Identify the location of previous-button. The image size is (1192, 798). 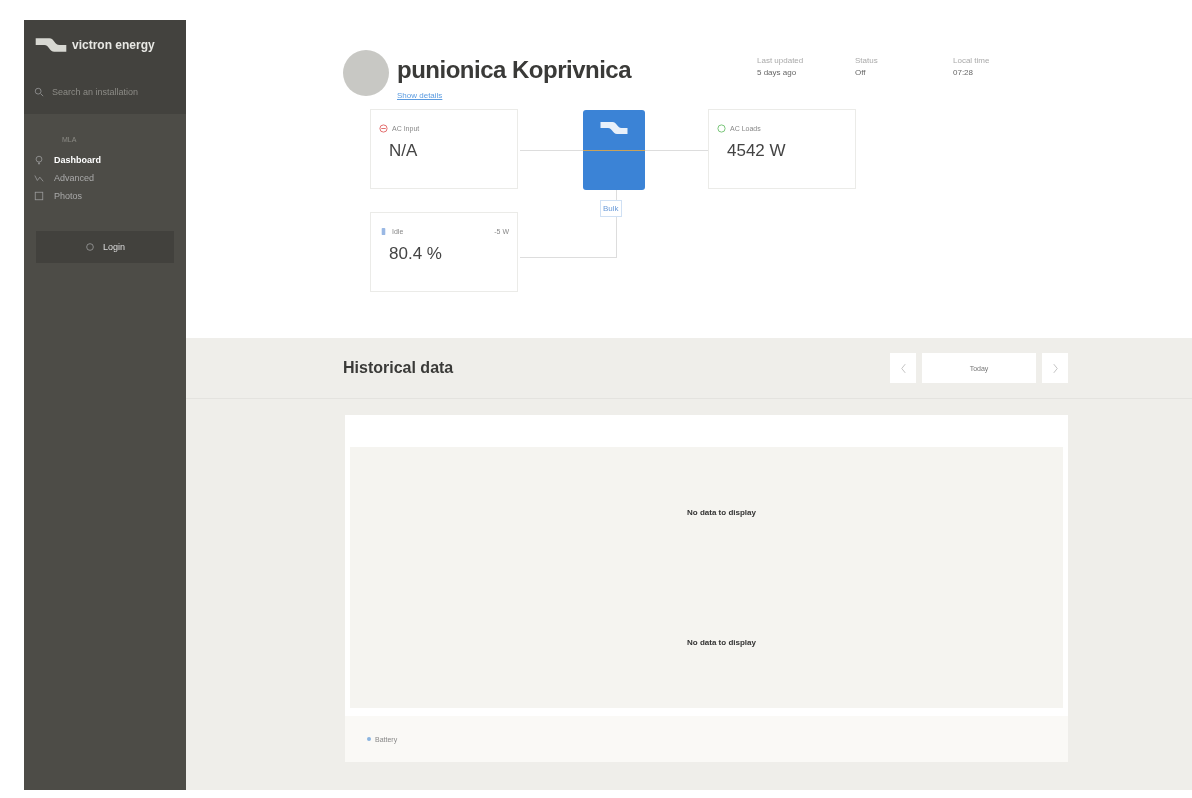
(903, 368).